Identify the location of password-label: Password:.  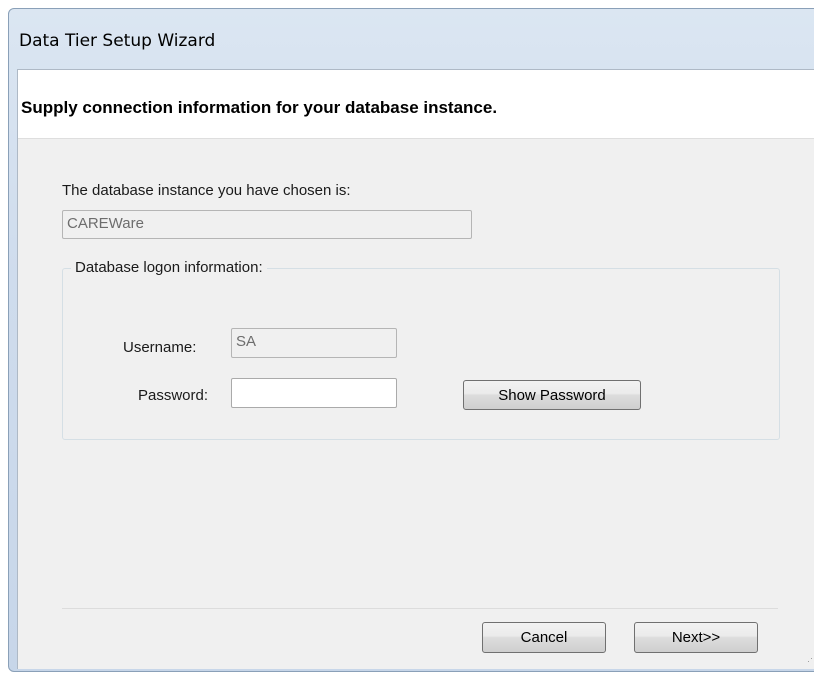
(173, 395).